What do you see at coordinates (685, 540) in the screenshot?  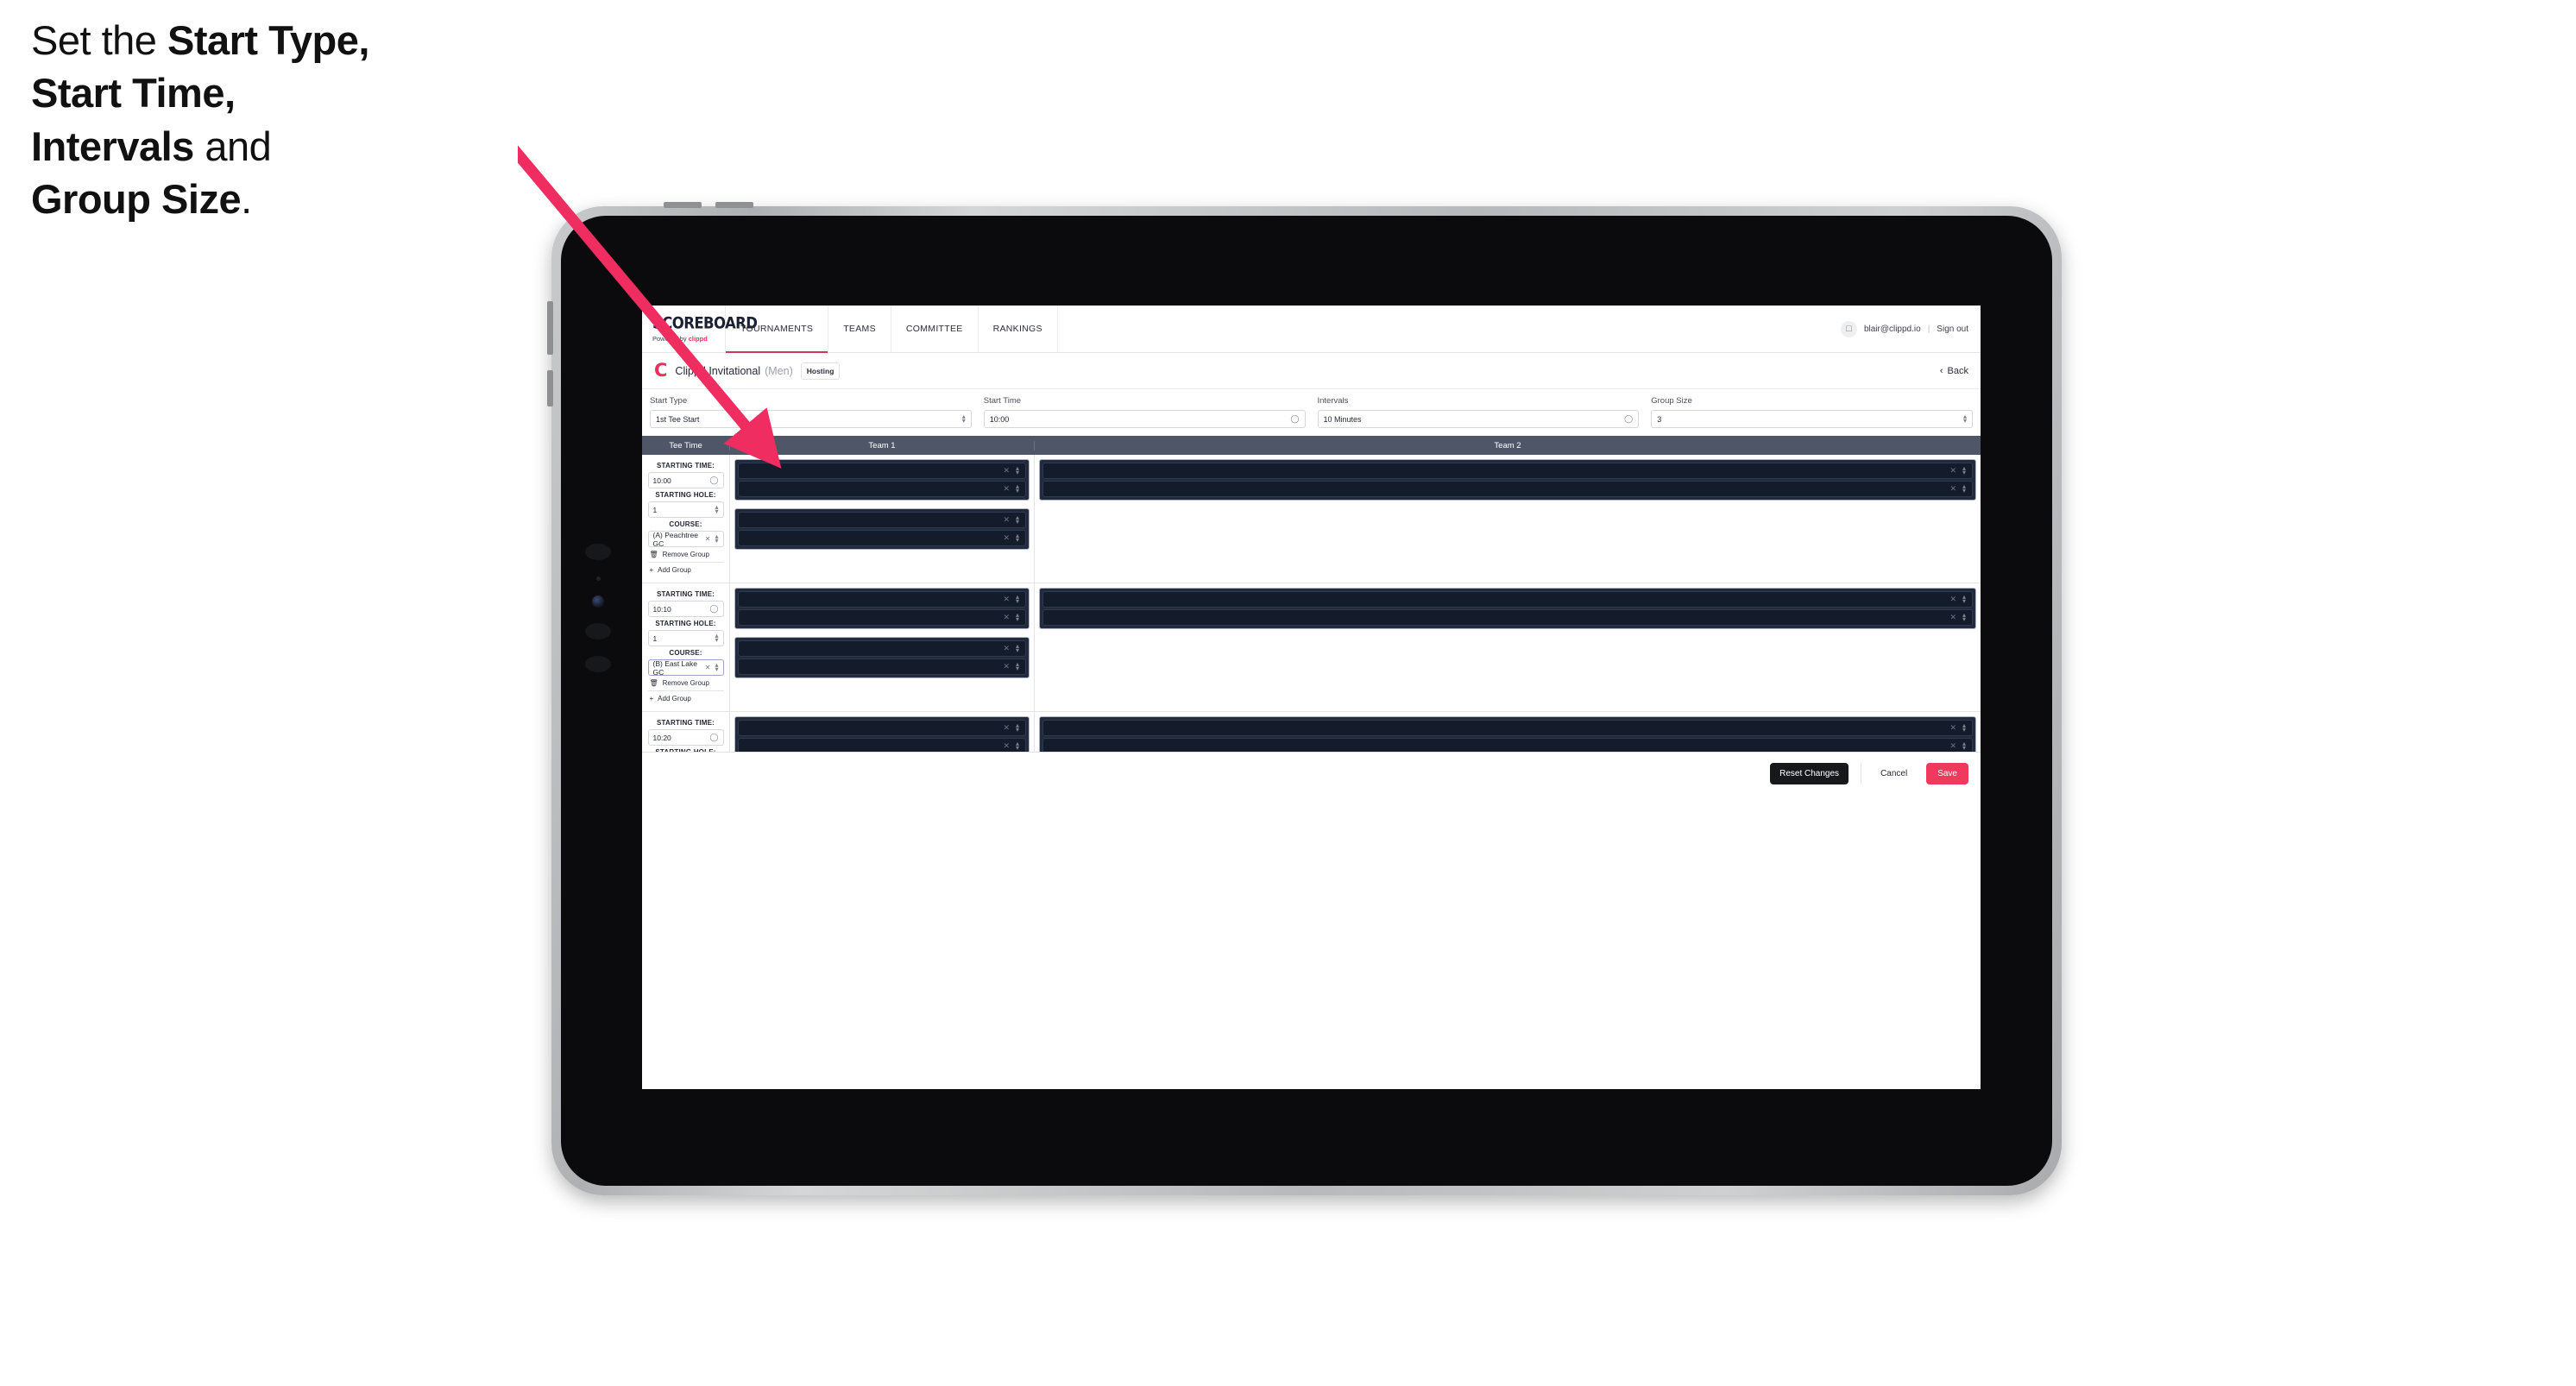 I see `course-select: (A) Peachtree GC ✕ ▴ ▾` at bounding box center [685, 540].